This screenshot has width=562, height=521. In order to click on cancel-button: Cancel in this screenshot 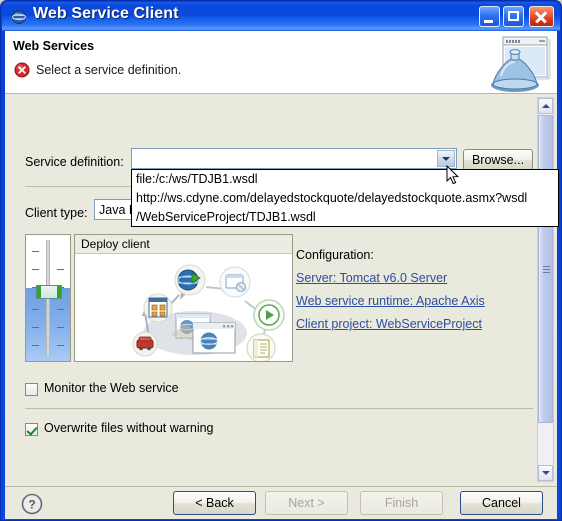, I will do `click(501, 503)`.